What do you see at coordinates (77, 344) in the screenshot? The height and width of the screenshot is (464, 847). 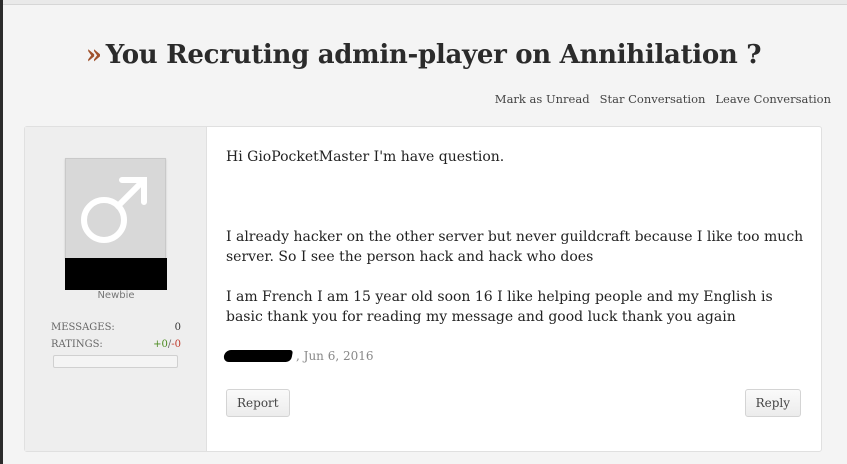 I see `ratings-label: RATINGS:` at bounding box center [77, 344].